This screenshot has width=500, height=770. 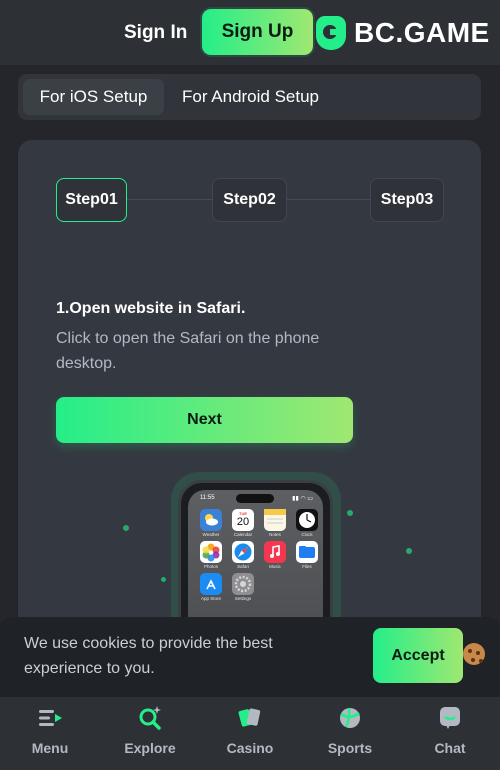 What do you see at coordinates (302, 499) in the screenshot?
I see `status-icons: ▮▮ ◠ ▭` at bounding box center [302, 499].